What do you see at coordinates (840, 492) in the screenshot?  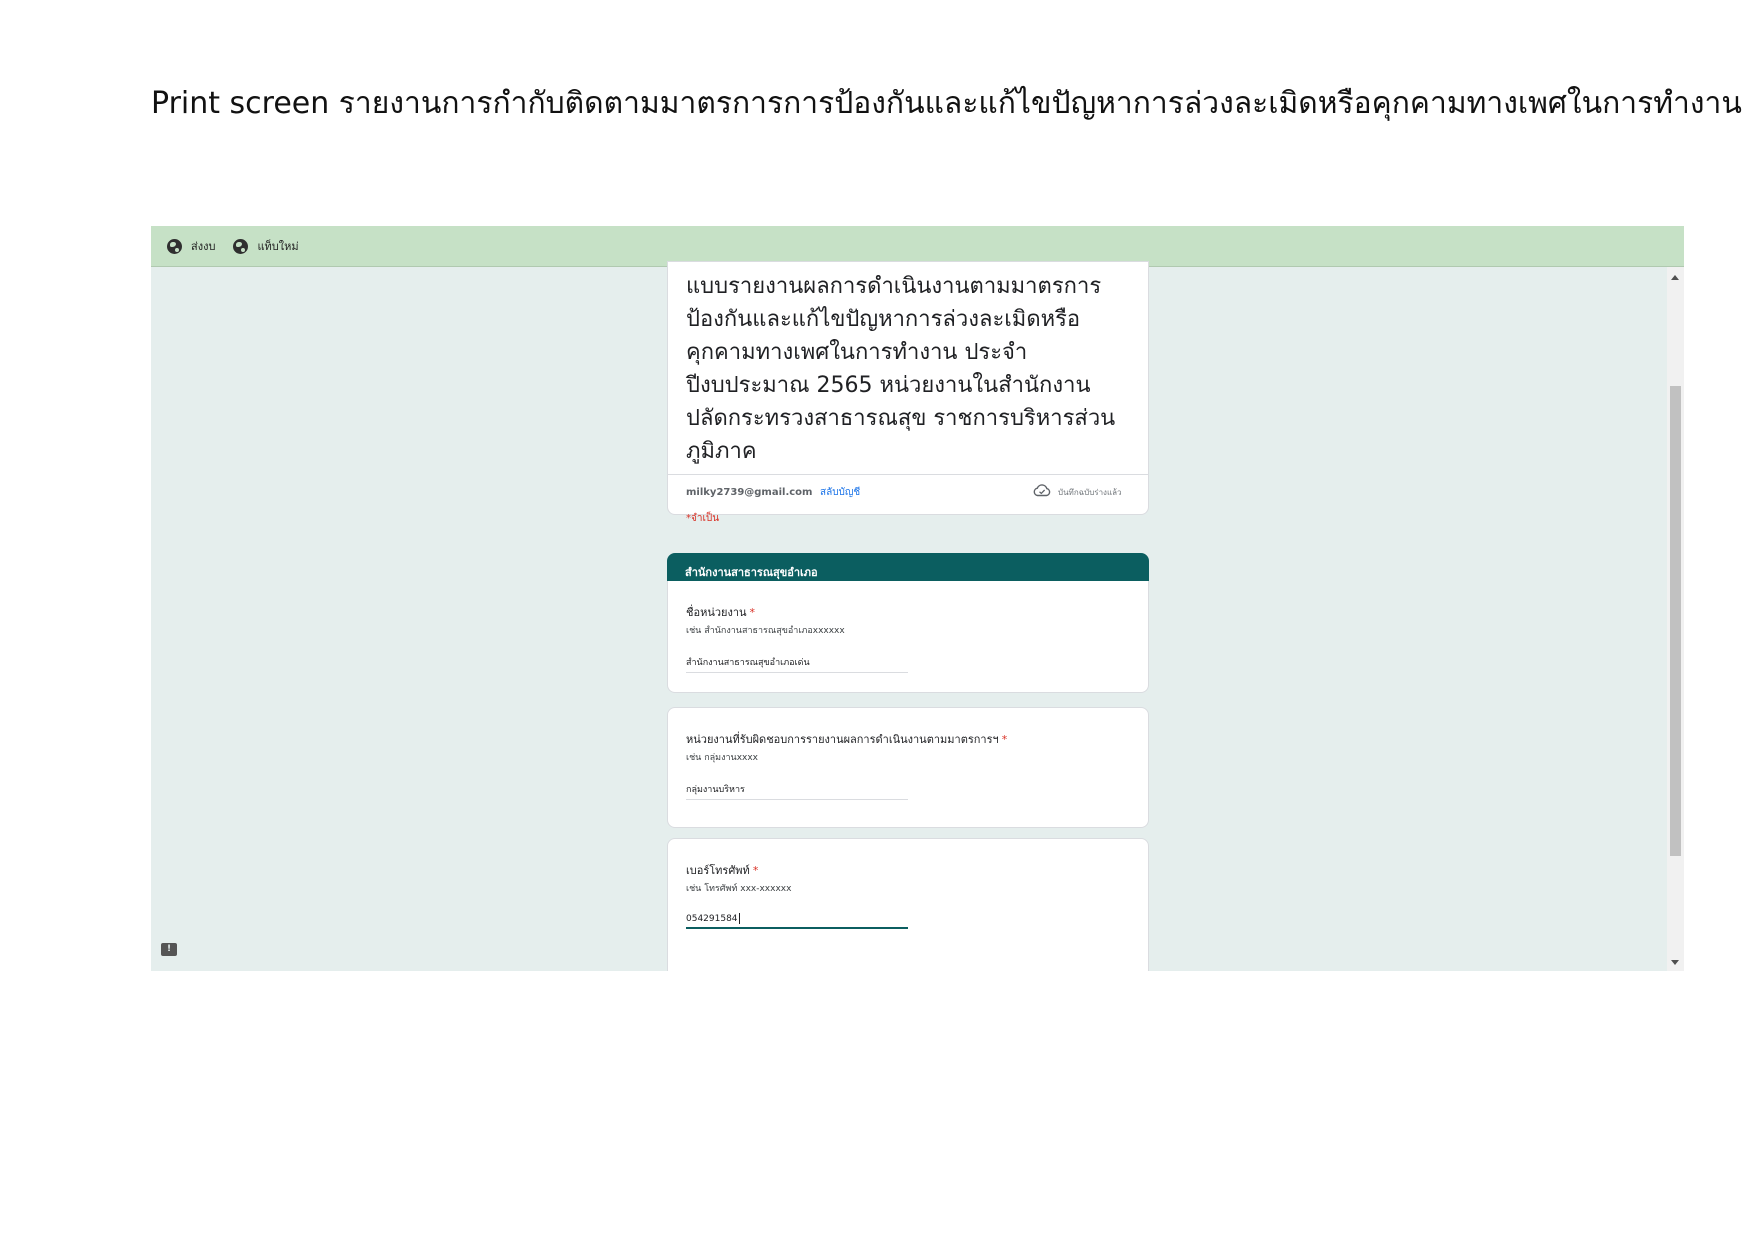 I see `switch-account-link: สลับบัญชี` at bounding box center [840, 492].